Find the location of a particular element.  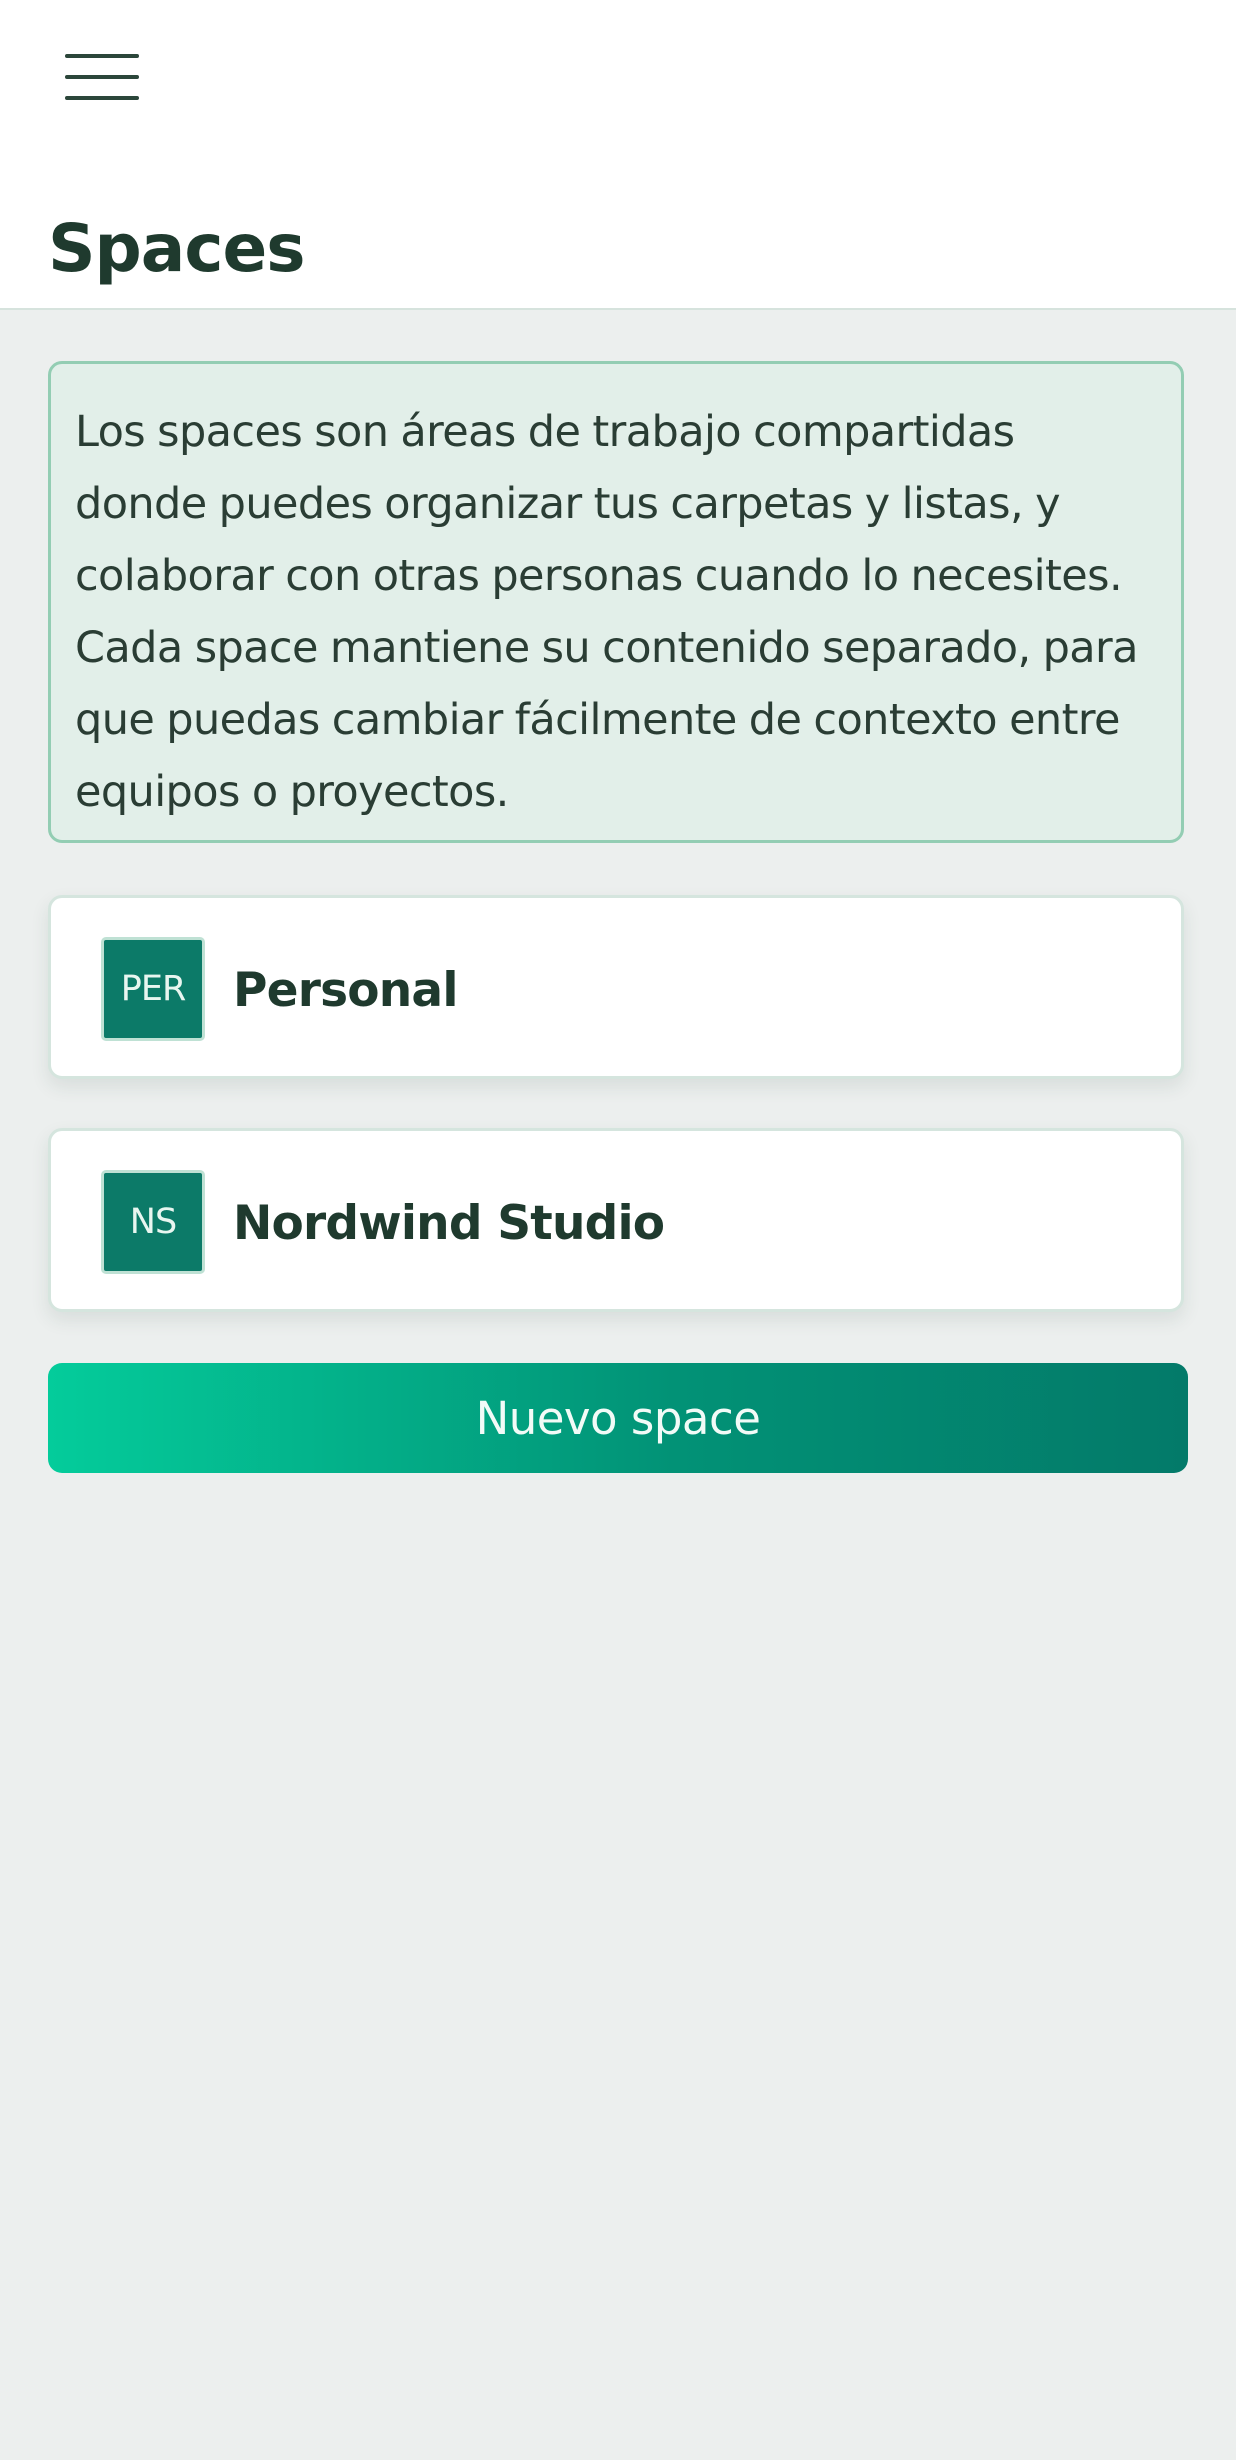

space-name: Nordwind Studio is located at coordinates (449, 1223).